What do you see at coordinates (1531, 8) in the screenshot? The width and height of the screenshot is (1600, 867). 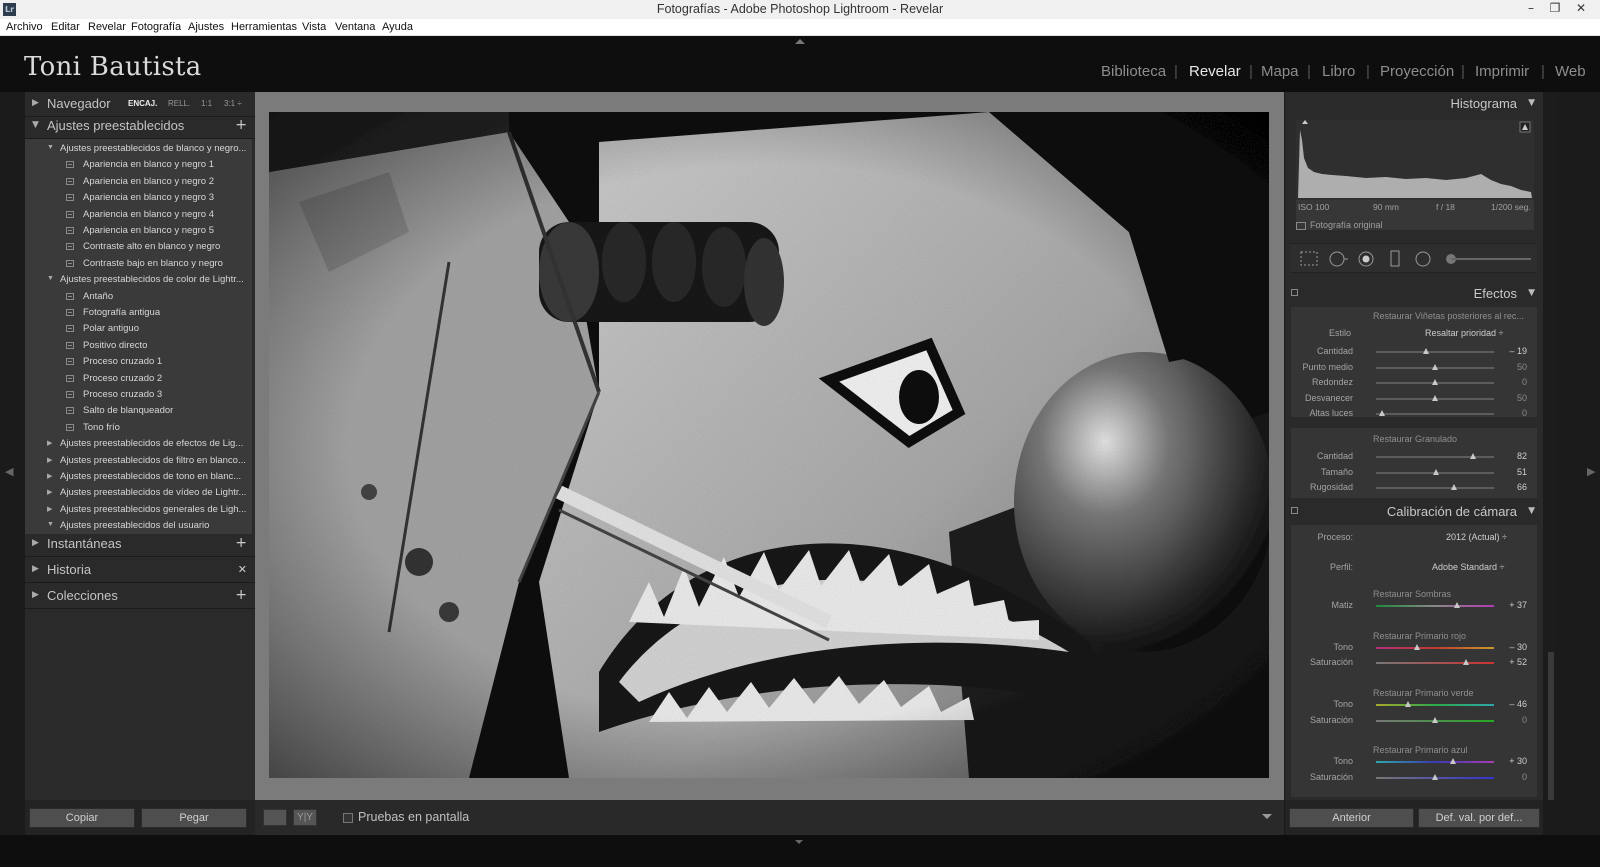 I see `minimize-icon: –` at bounding box center [1531, 8].